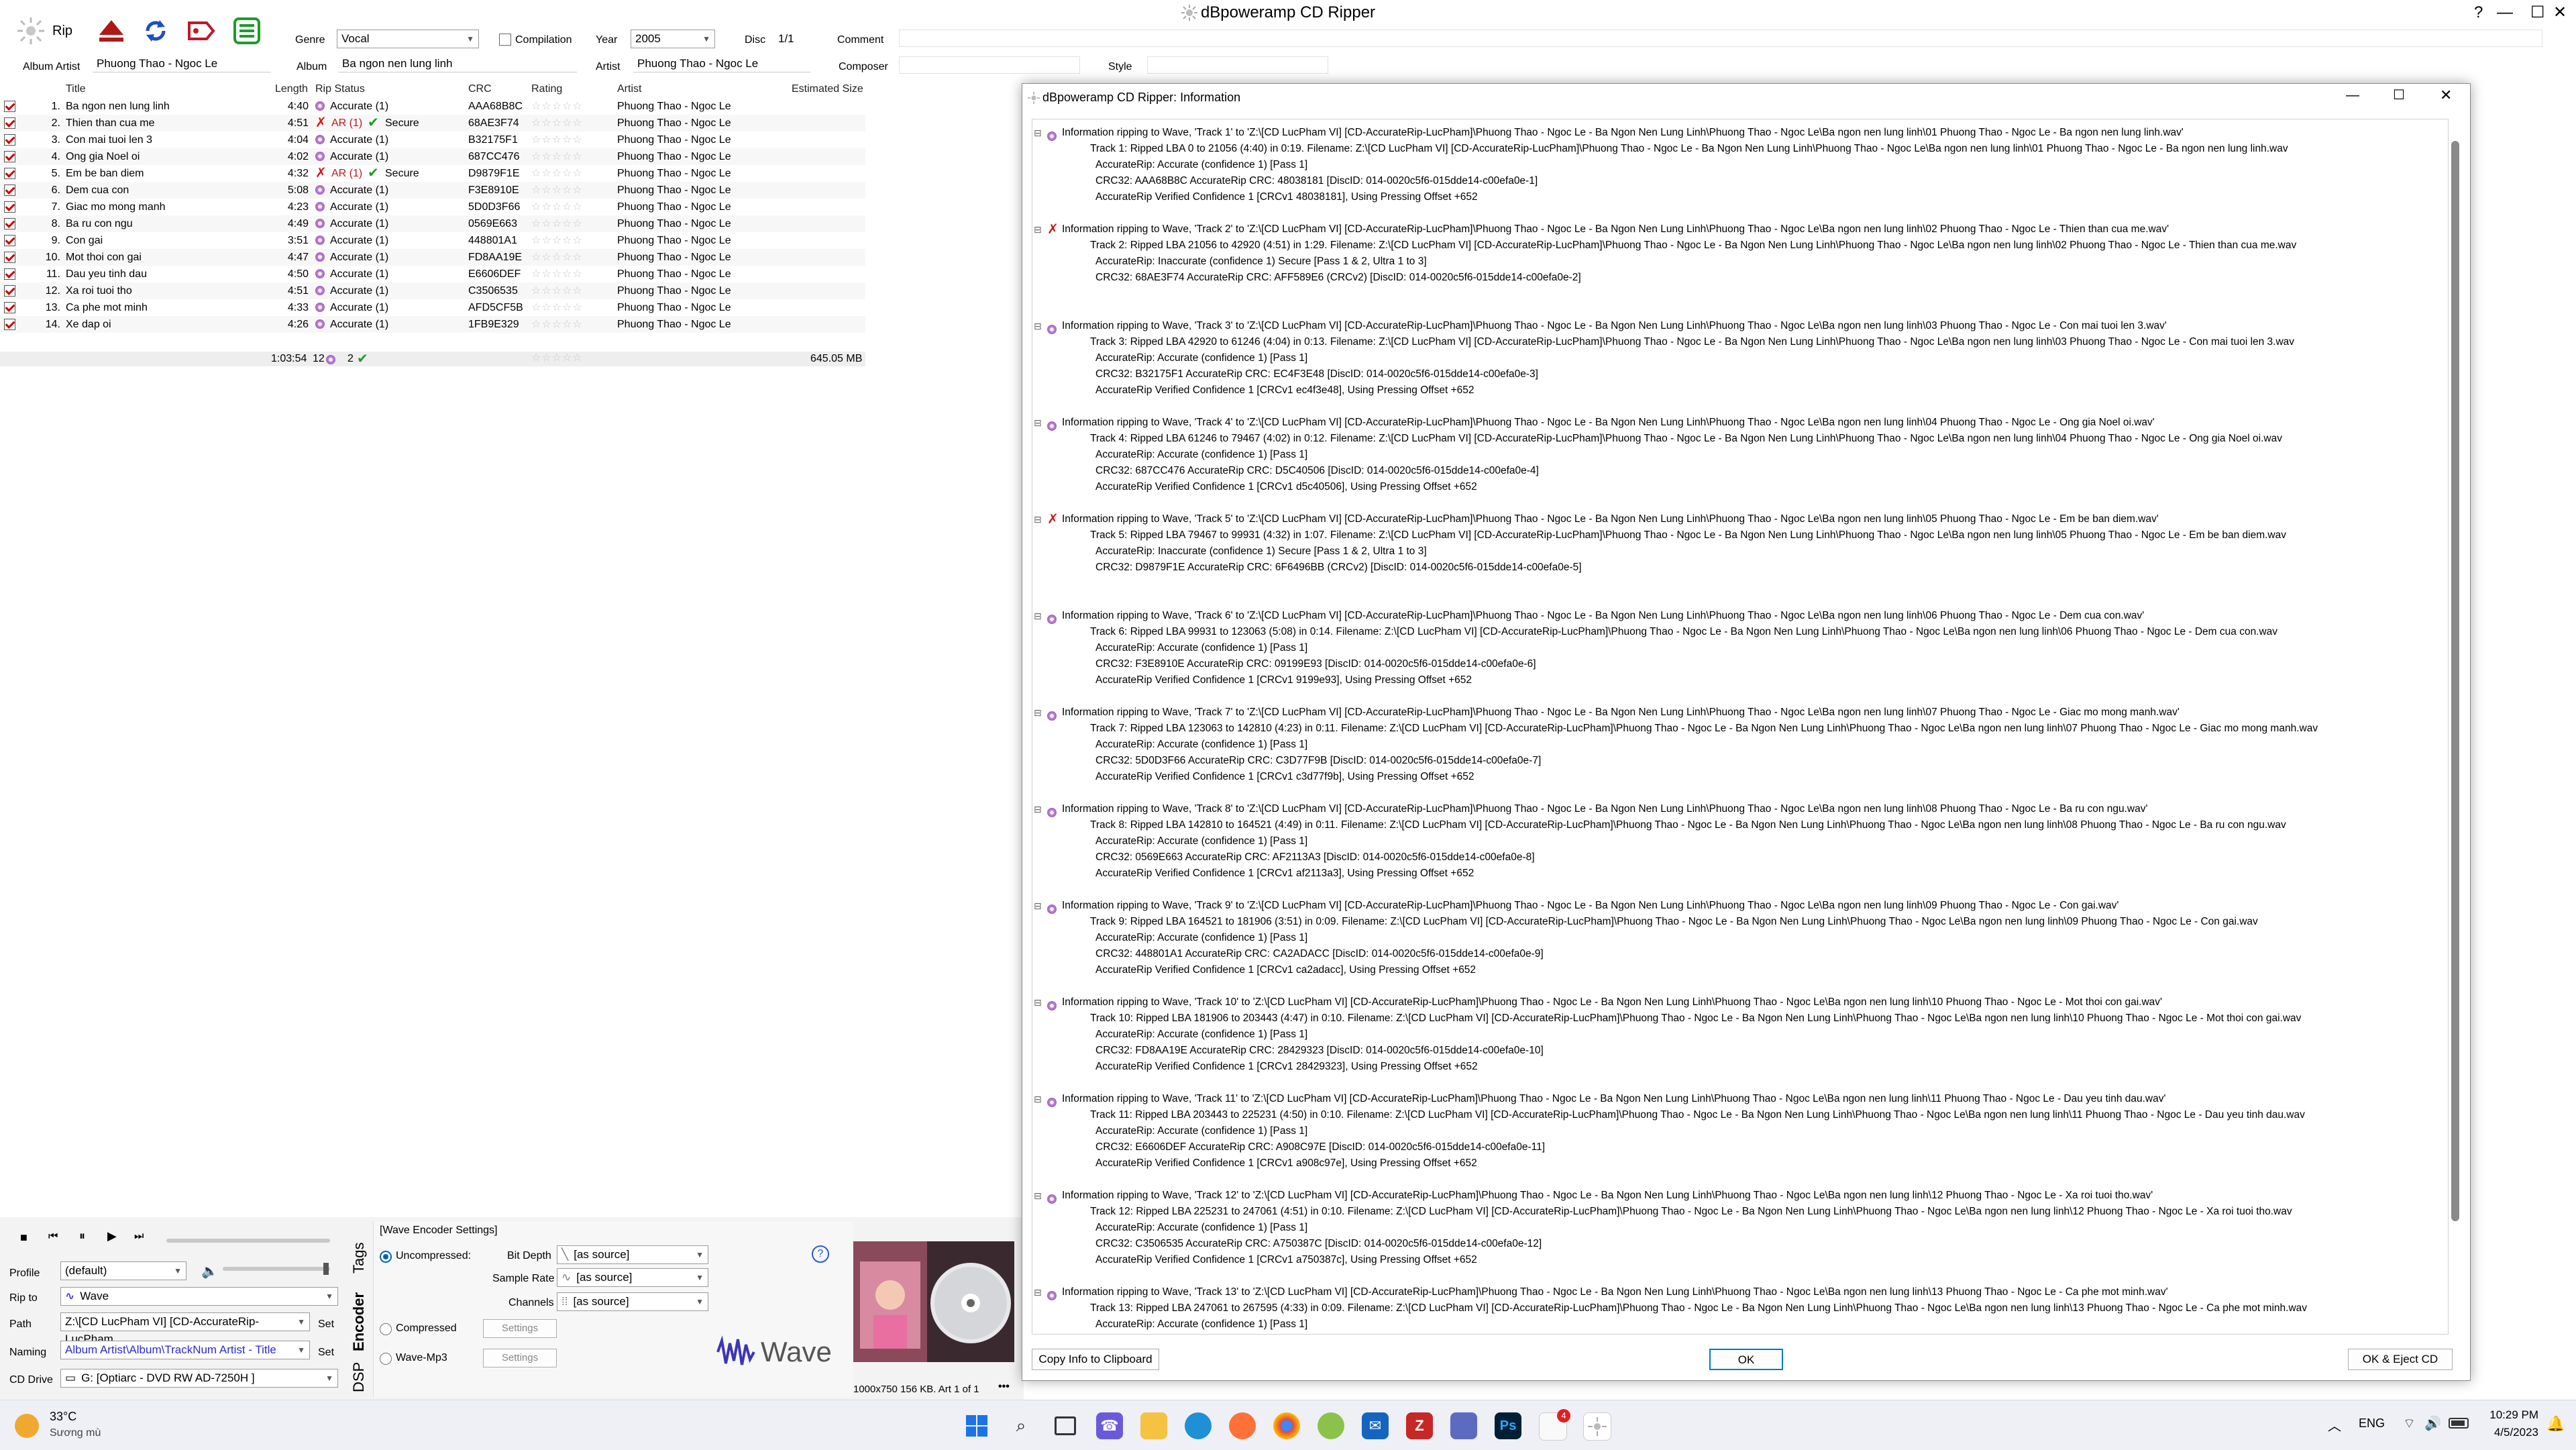  I want to click on track-title: Con gai, so click(84, 241).